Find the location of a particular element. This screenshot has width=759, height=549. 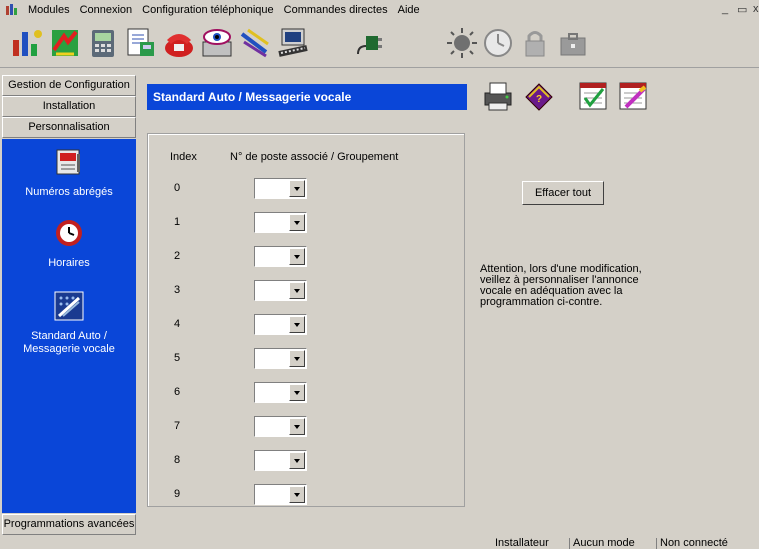

row-index-1: 1 is located at coordinates (177, 222).